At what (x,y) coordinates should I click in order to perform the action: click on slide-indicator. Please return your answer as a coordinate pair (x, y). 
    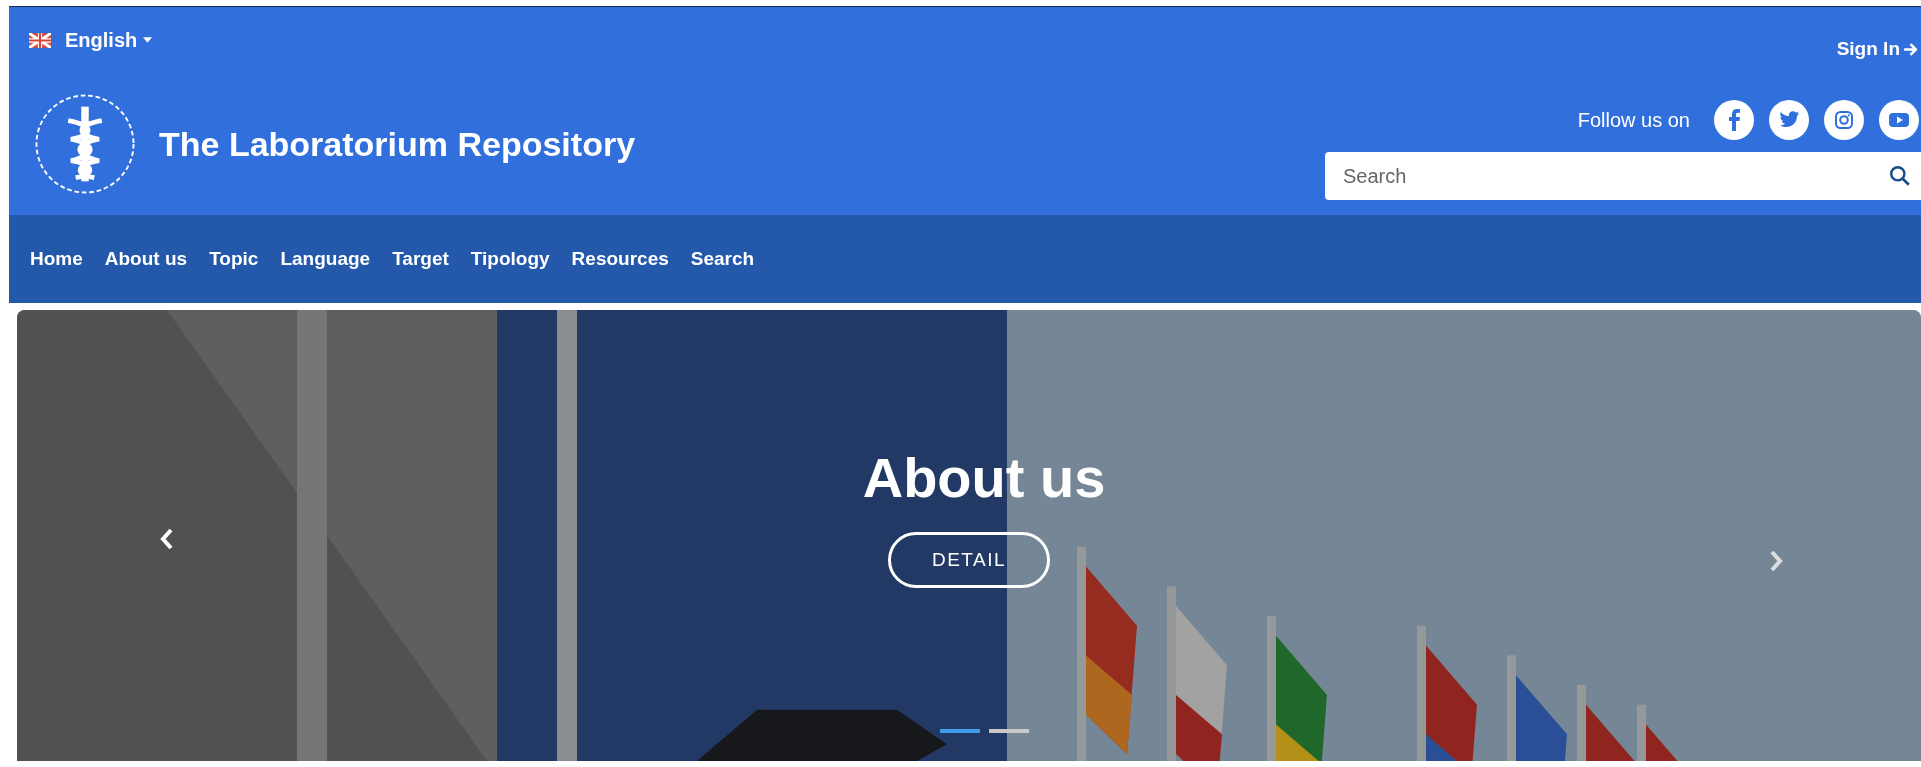
    Looking at the image, I should click on (1008, 731).